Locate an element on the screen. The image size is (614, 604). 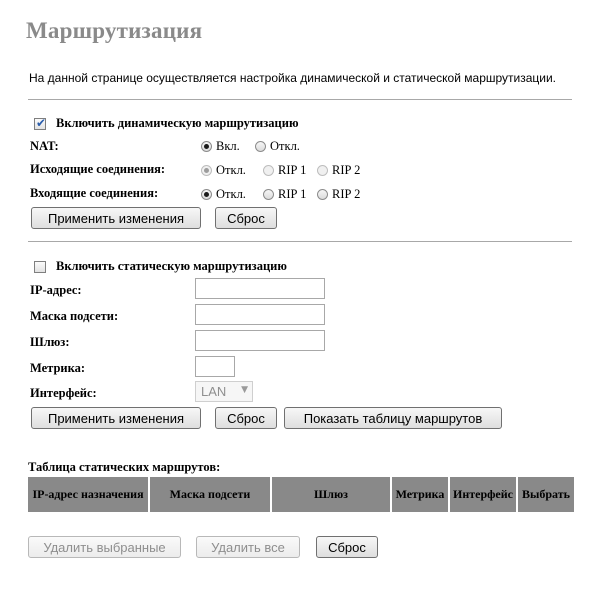
outgoing-off-option: Откл. is located at coordinates (223, 170).